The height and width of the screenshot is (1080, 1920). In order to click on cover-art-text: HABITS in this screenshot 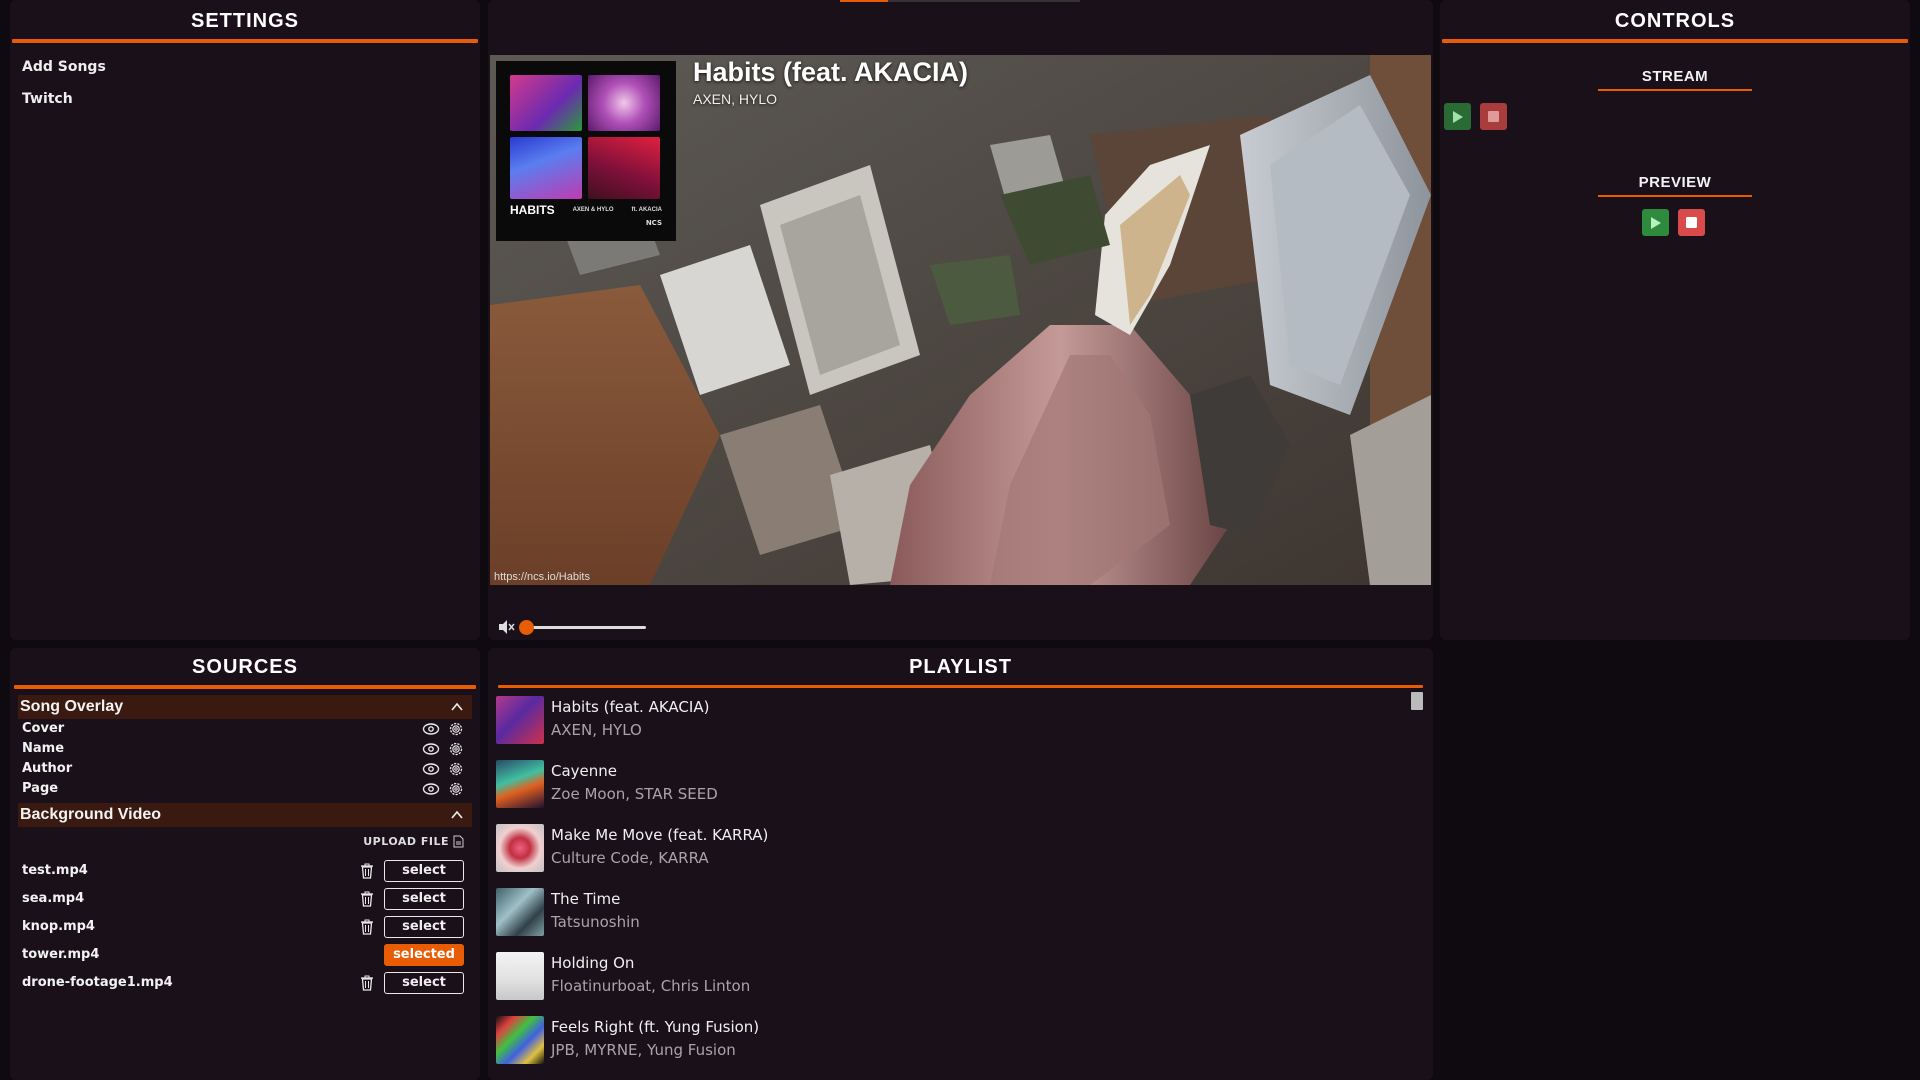, I will do `click(532, 210)`.